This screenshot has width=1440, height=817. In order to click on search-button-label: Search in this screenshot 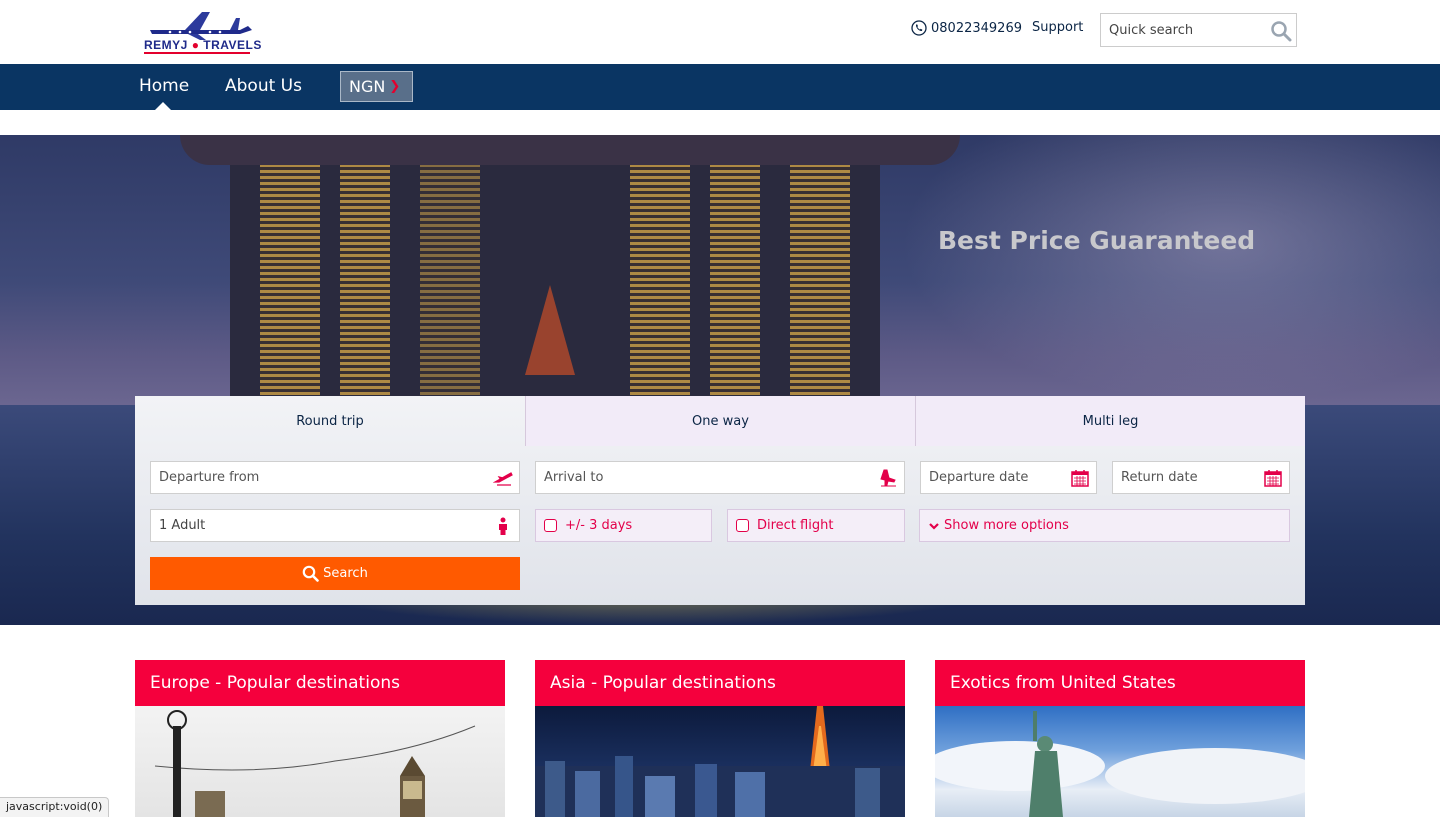, I will do `click(345, 573)`.